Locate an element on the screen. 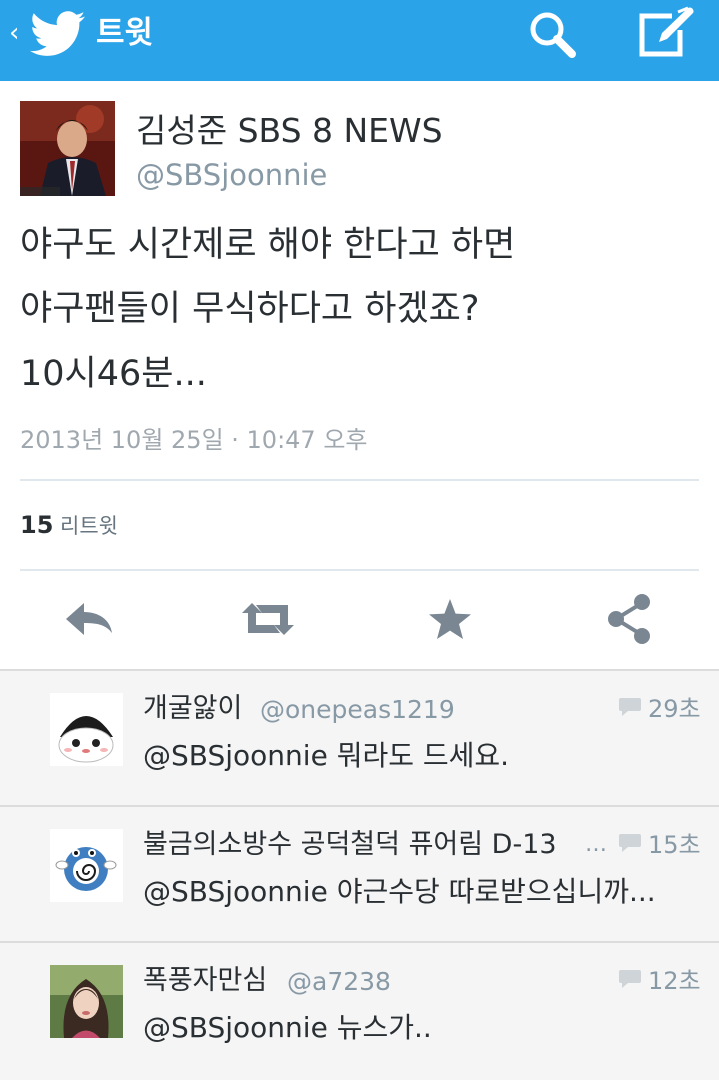 This screenshot has height=1080, width=719. tweet-text-line: 야구팬들이 무식하다고 하겠죠? is located at coordinates (250, 309).